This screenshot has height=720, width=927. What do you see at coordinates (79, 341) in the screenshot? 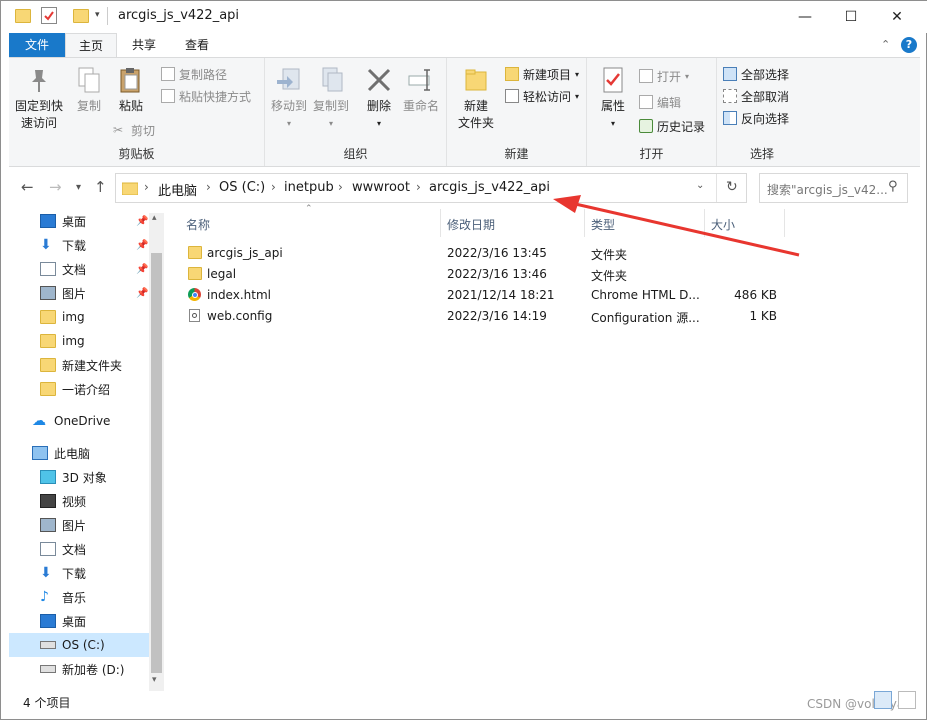
I see `nav-item-img-2: img` at bounding box center [79, 341].